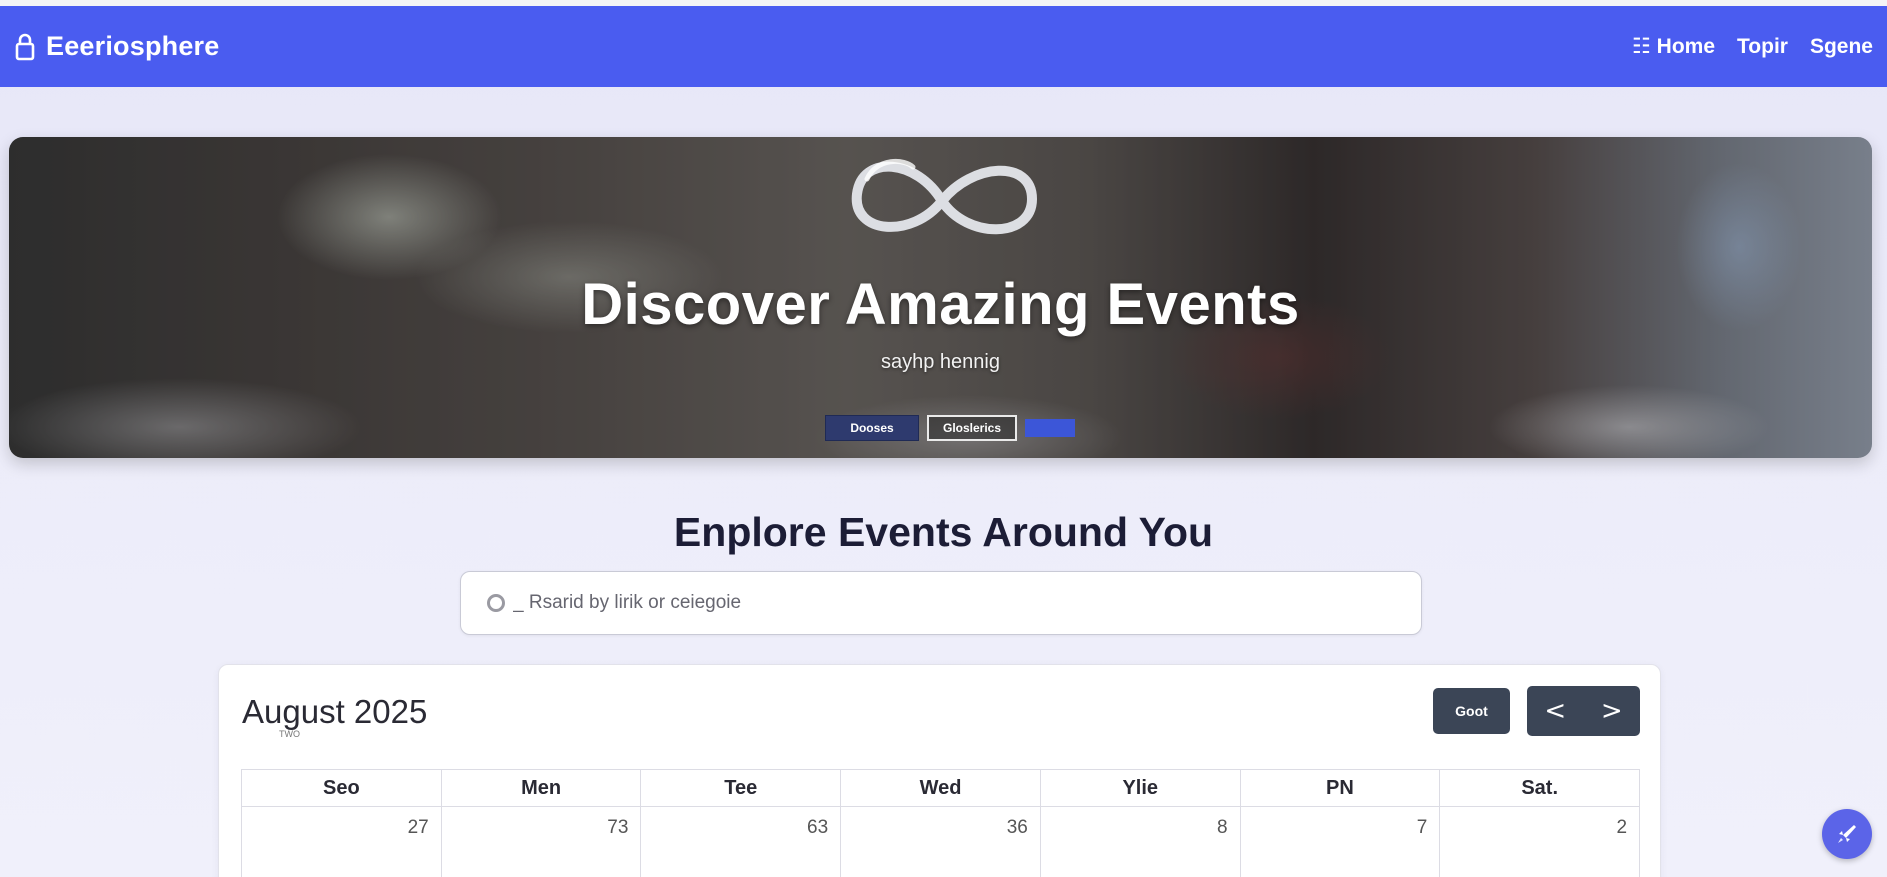 The image size is (1887, 877). What do you see at coordinates (1341, 842) in the screenshot?
I see `calendar-day-cell: 7` at bounding box center [1341, 842].